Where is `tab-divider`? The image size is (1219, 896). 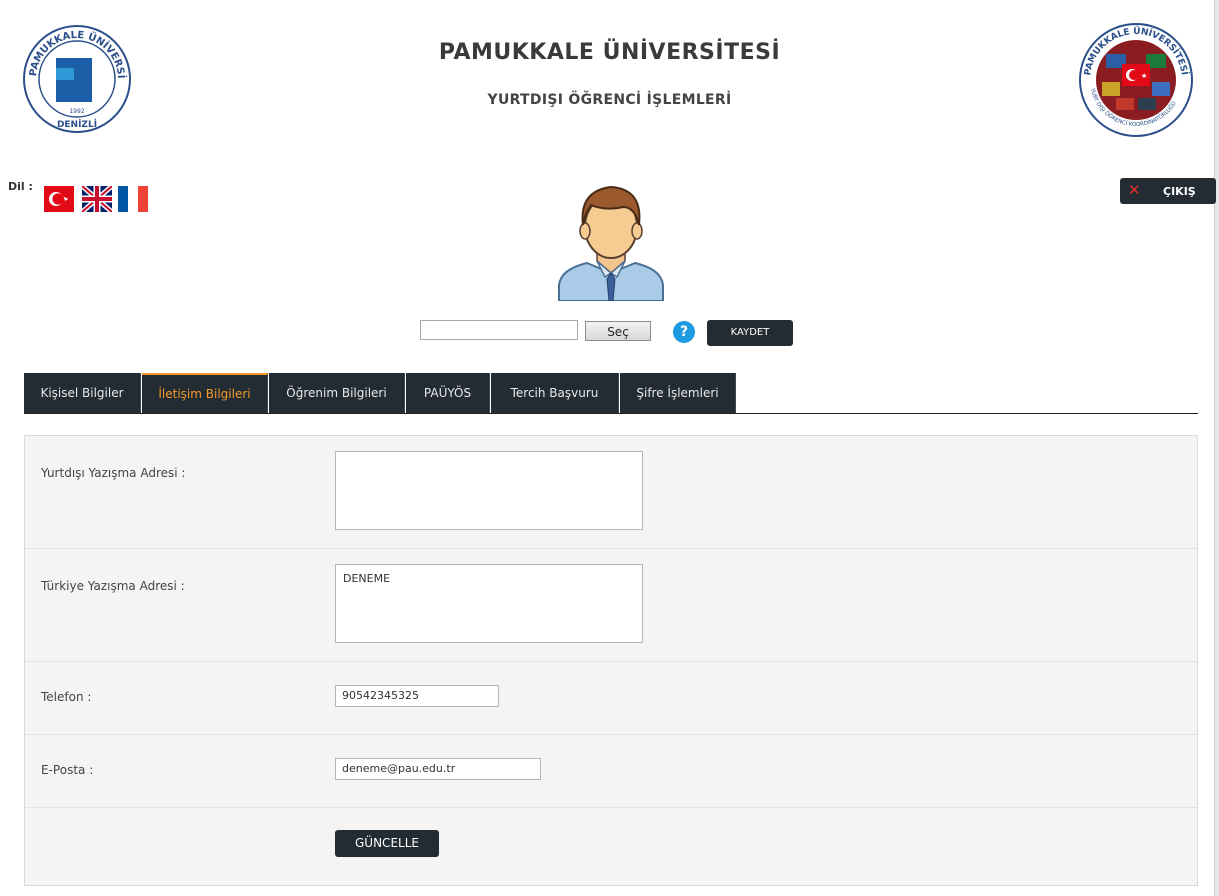
tab-divider is located at coordinates (611, 413).